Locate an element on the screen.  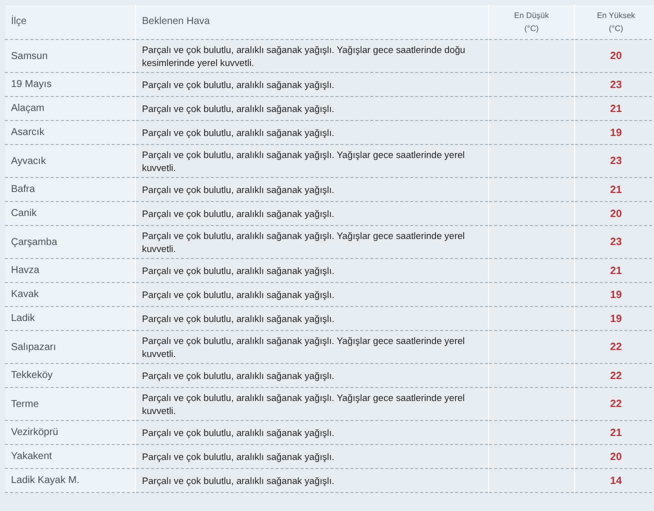
column-header: En Yüksek is located at coordinates (616, 16).